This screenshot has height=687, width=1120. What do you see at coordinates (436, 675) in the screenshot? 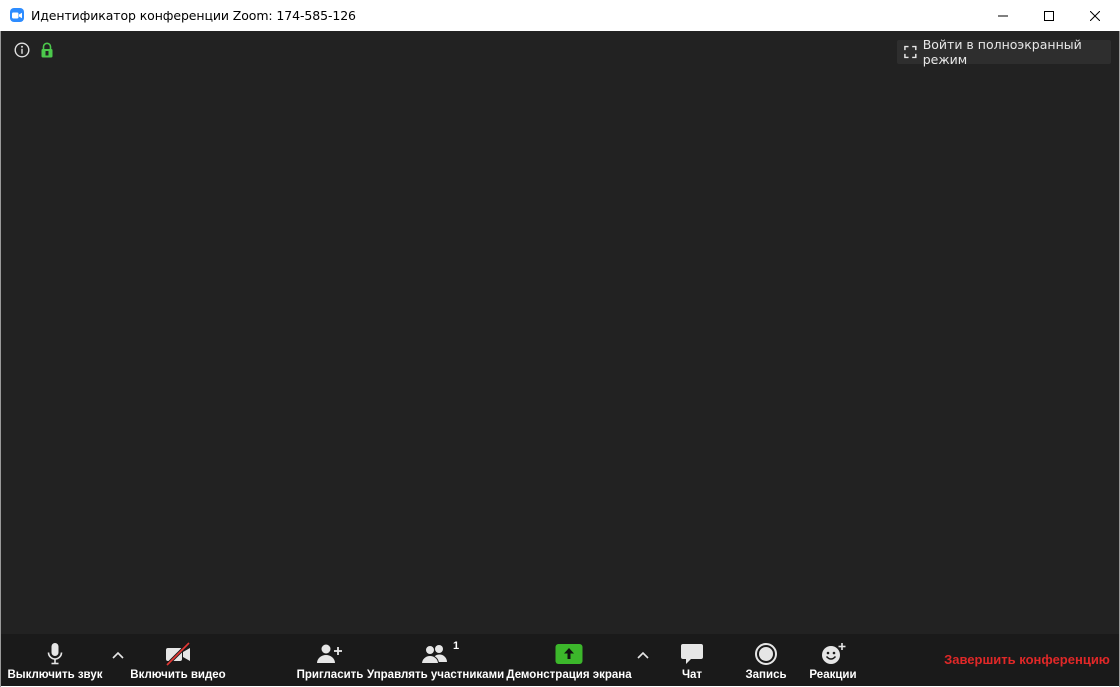
I see `manage-participants-label: Управлять участниками` at bounding box center [436, 675].